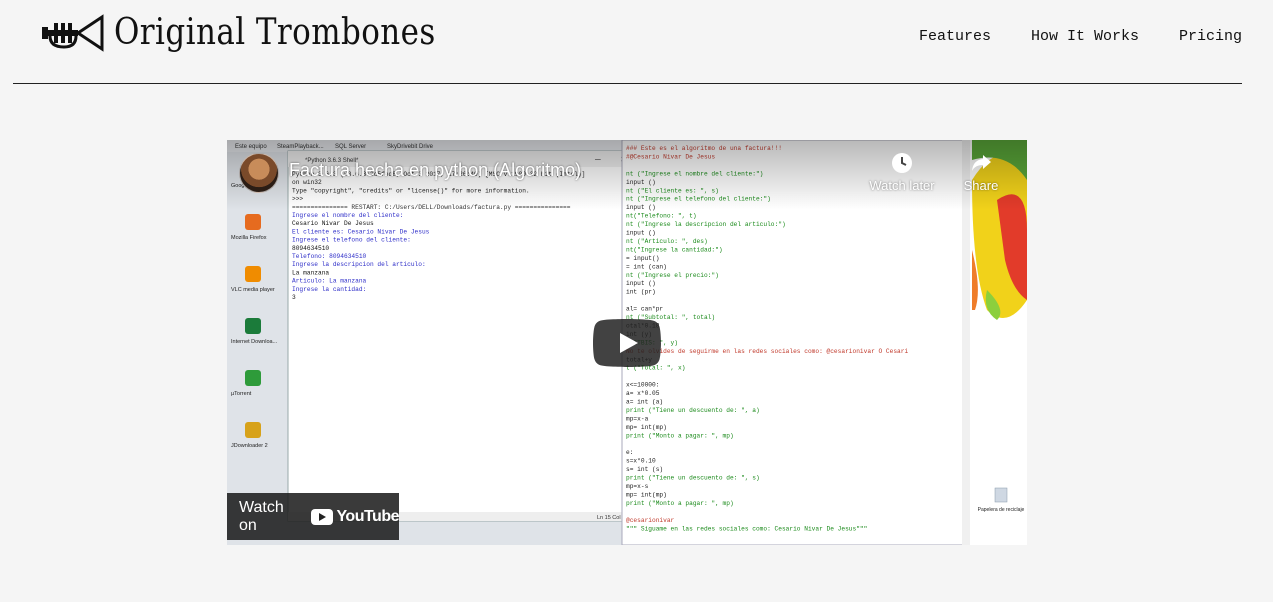  Describe the element at coordinates (644, 469) in the screenshot. I see `editor-line: s= int (s)` at that location.